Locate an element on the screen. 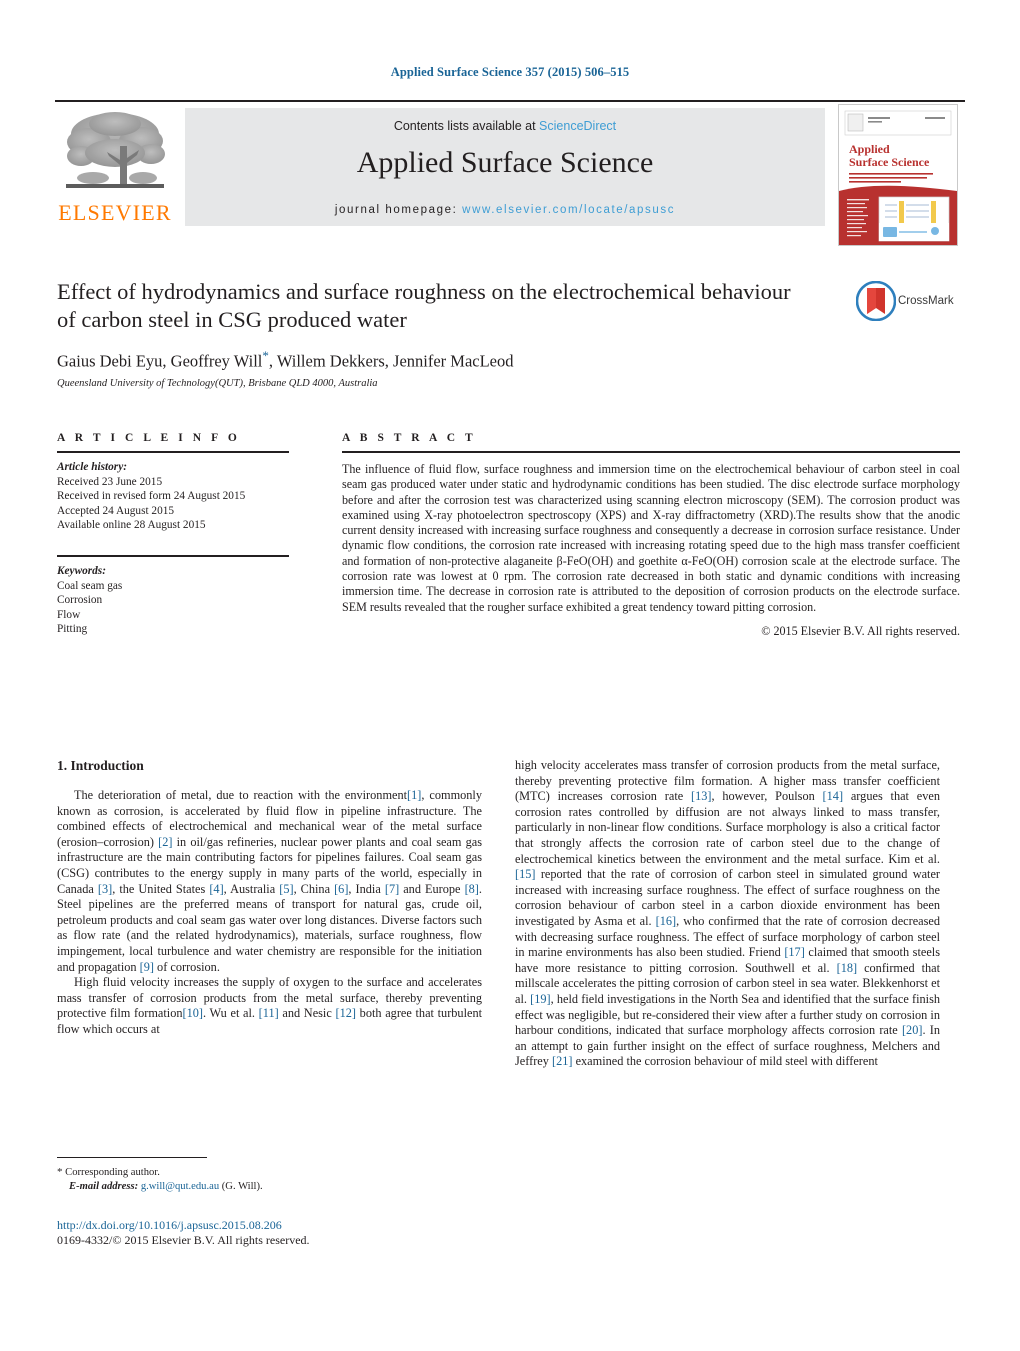 This screenshot has height=1351, width=1020. article-info-heading: A R T I C L E I N F O is located at coordinates (149, 438).